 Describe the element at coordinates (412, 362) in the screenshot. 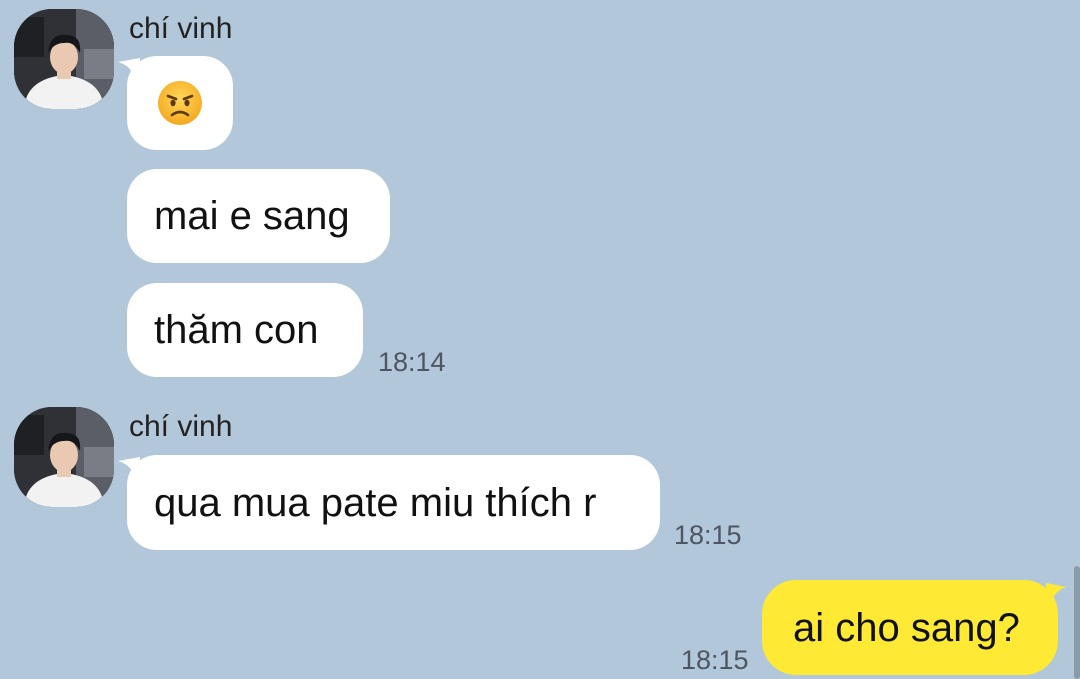

I see `message-timestamp: 18:14` at that location.